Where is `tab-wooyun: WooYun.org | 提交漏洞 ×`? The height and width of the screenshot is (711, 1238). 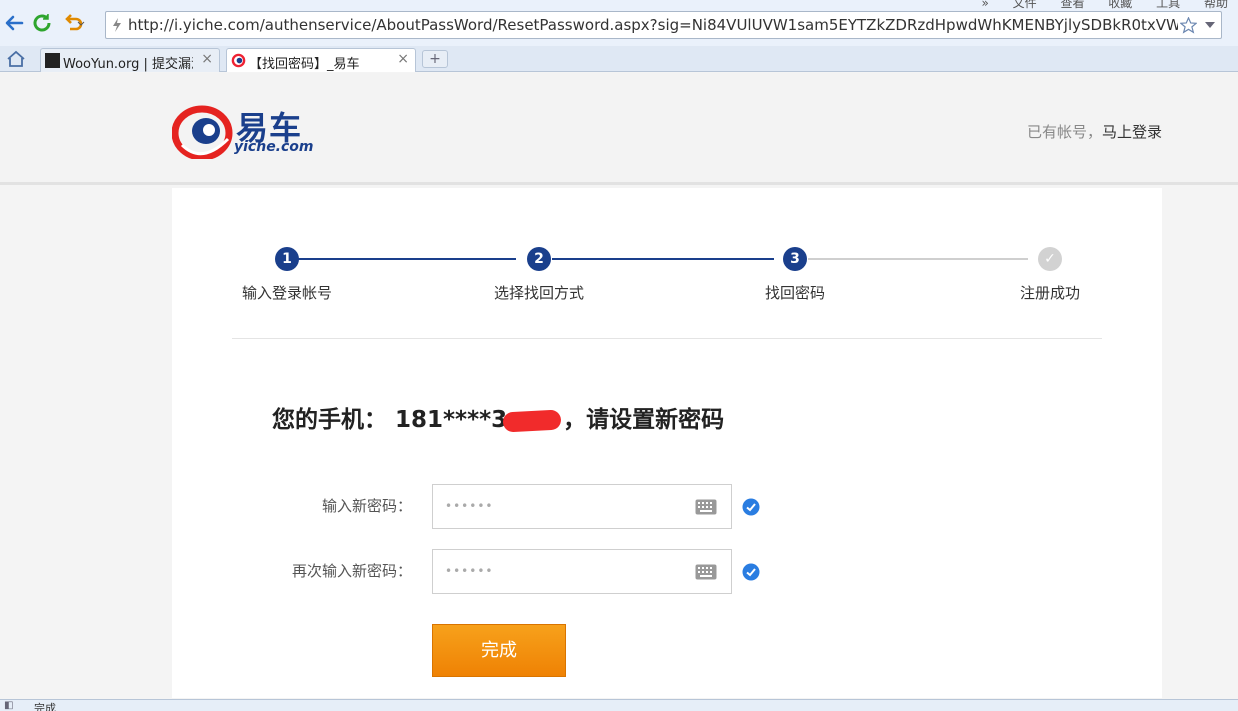
tab-wooyun: WooYun.org | 提交漏洞 × is located at coordinates (130, 60).